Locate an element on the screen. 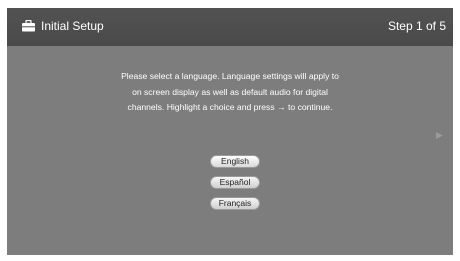 The height and width of the screenshot is (261, 460). language-option-espanol: Español is located at coordinates (235, 182).